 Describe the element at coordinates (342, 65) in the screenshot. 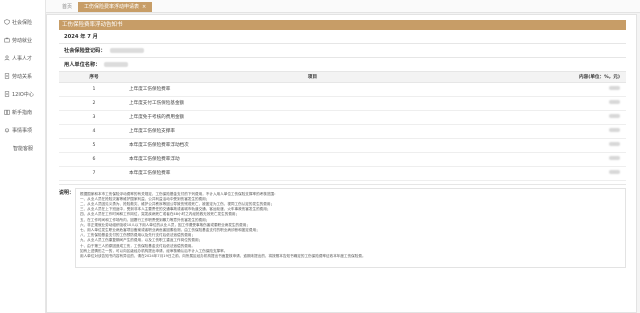

I see `unit-name-row: 用人单位名称：` at that location.